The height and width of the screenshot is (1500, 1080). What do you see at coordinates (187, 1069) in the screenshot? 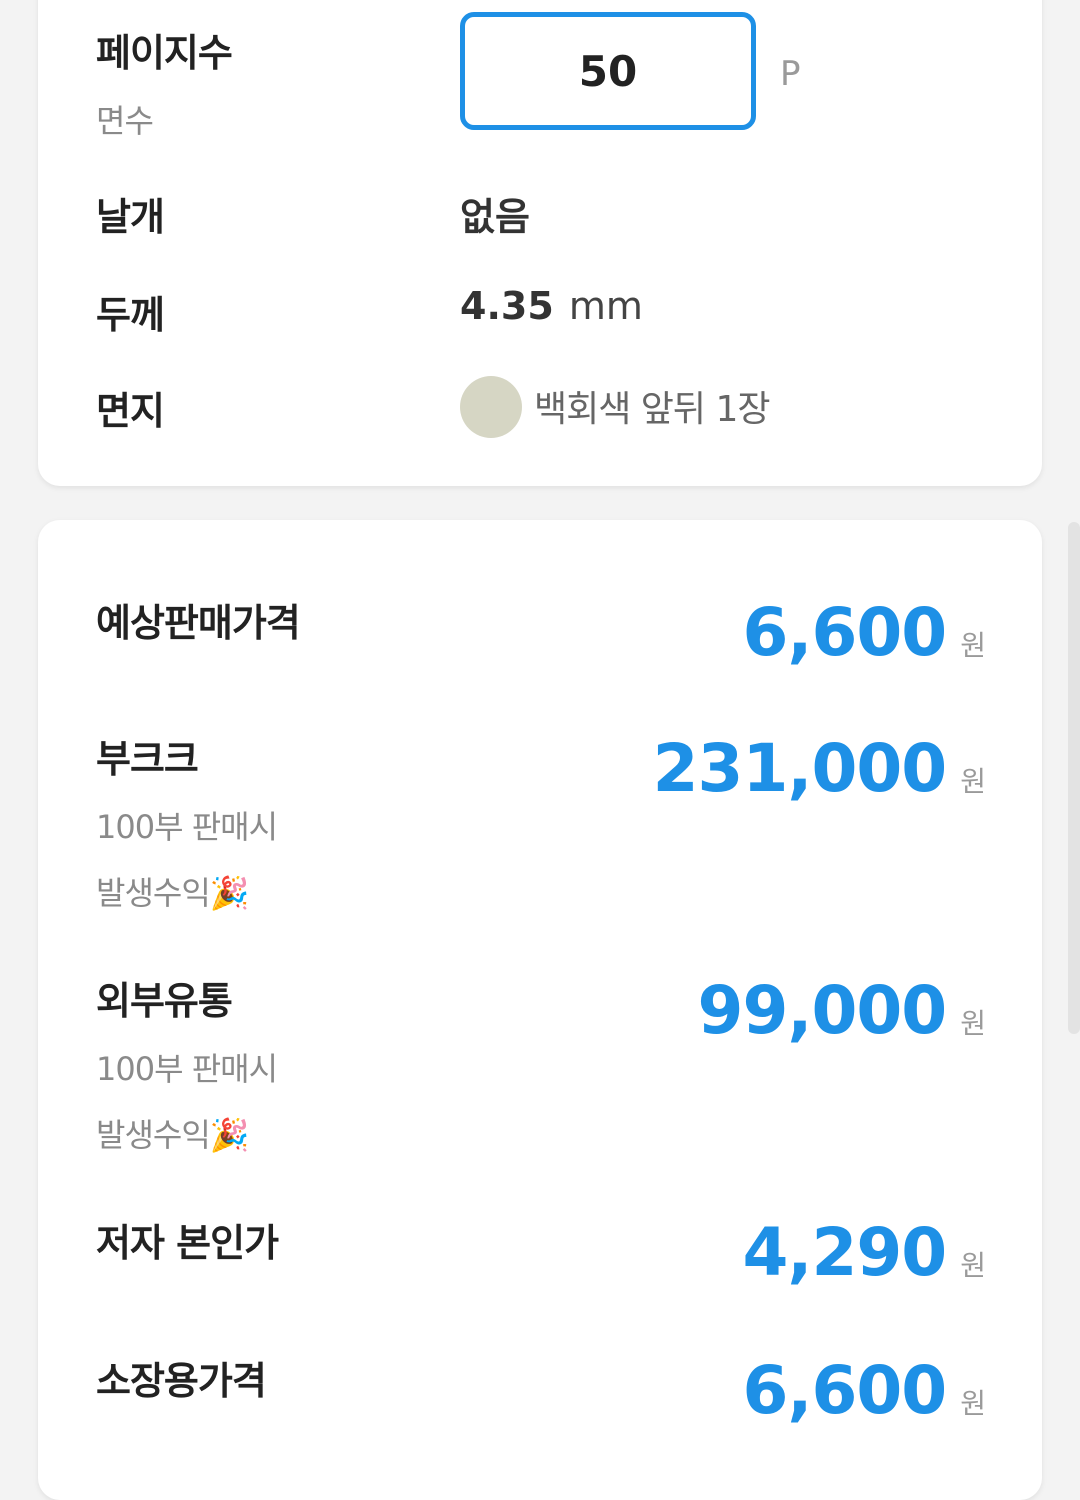
I see `external-sub1: 100부 판매시` at bounding box center [187, 1069].